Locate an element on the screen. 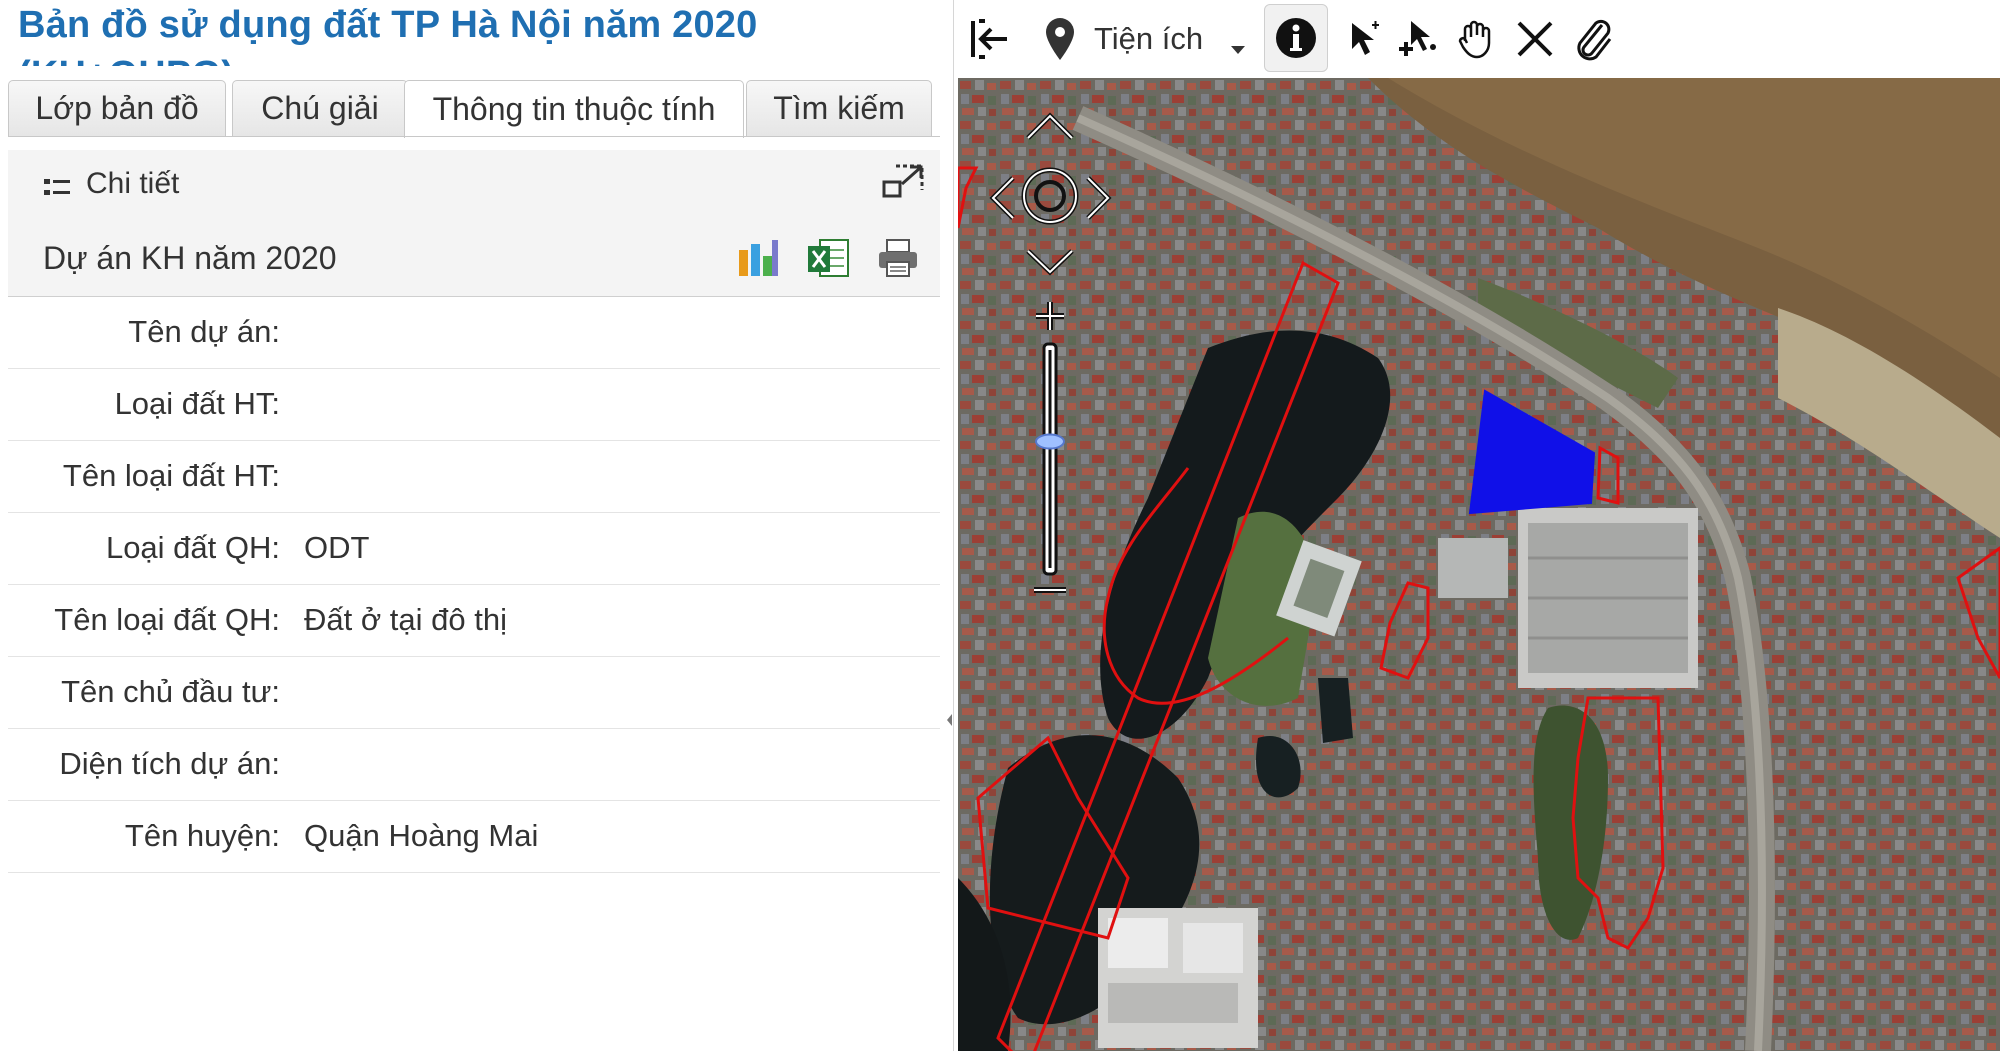  print-icon is located at coordinates (898, 258).